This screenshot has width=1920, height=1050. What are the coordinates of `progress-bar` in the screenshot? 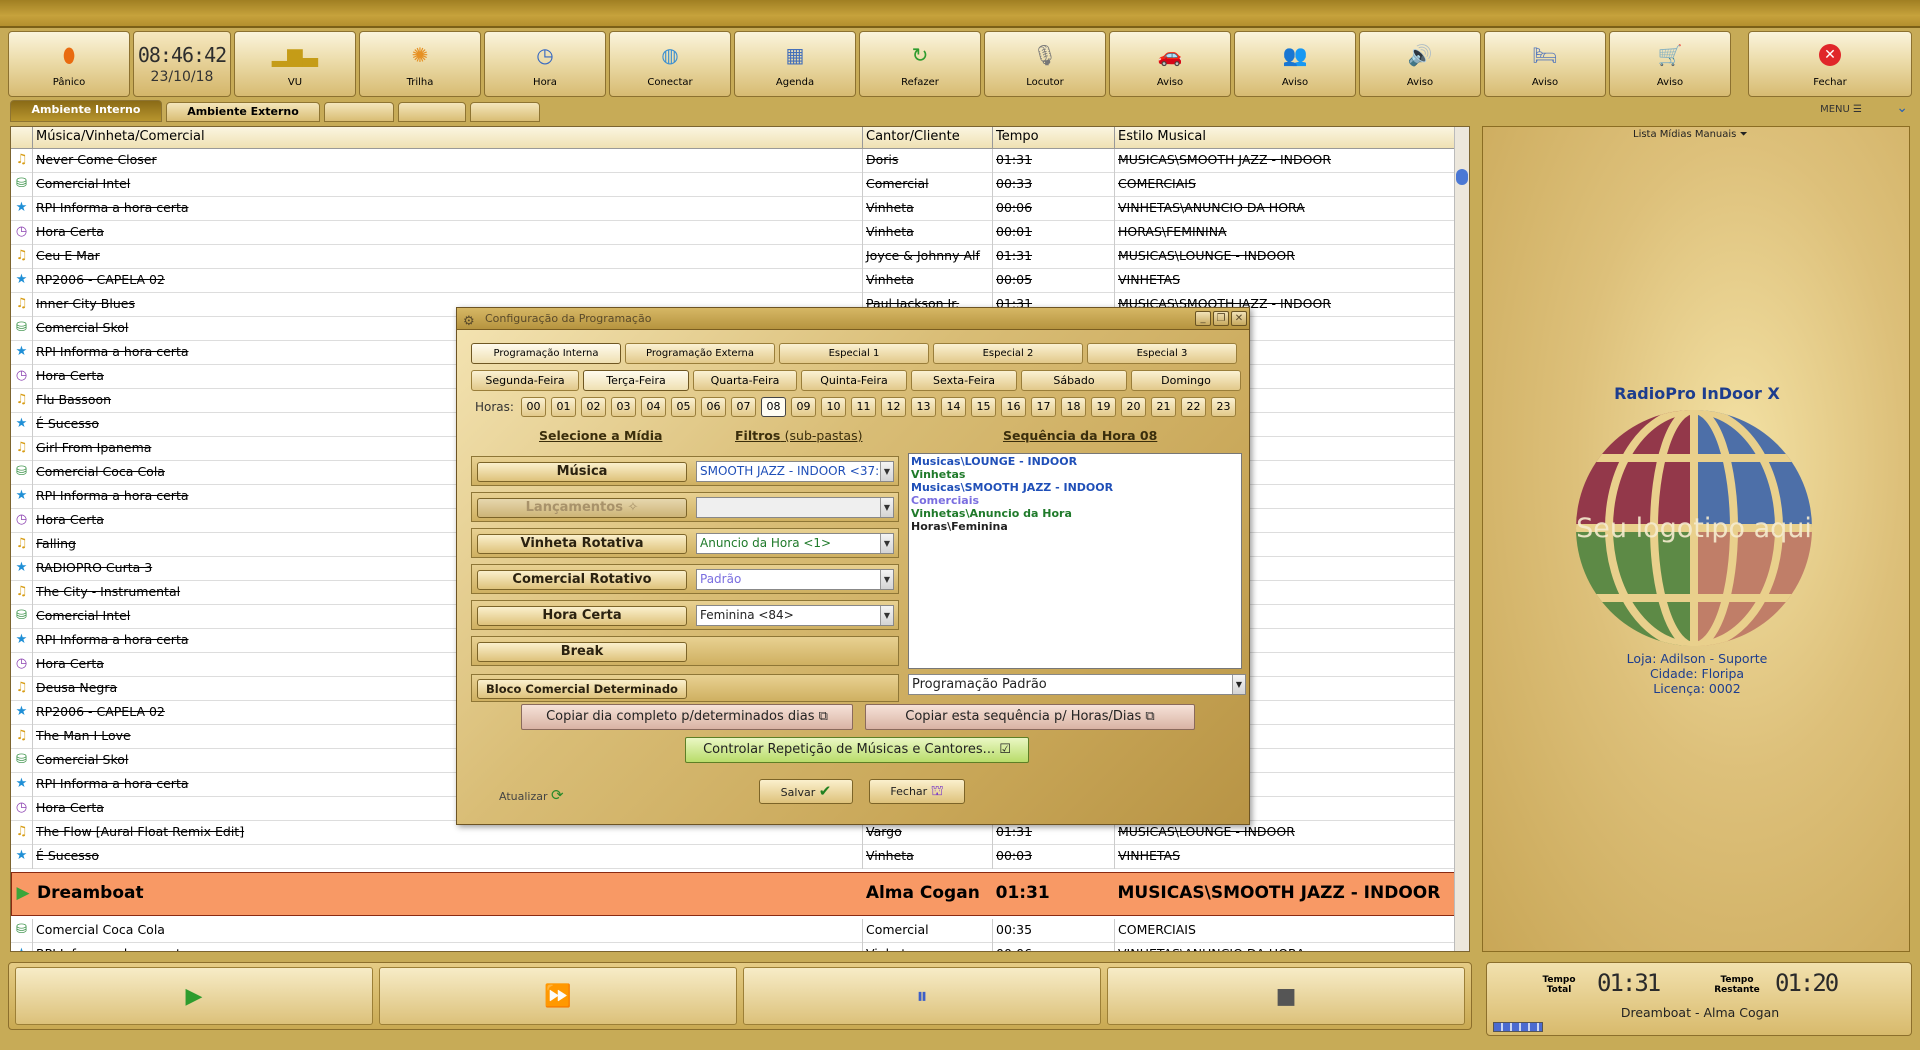 It's located at (1518, 1027).